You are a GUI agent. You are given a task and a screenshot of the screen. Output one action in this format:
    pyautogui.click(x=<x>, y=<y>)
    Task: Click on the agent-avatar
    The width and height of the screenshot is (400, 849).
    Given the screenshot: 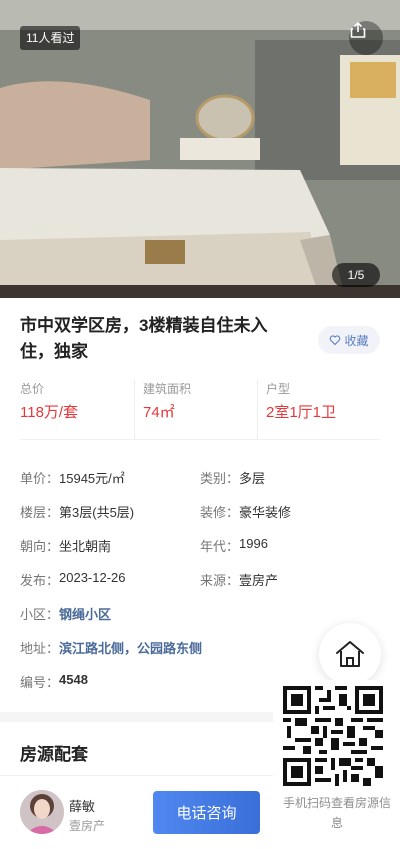 What is the action you would take?
    pyautogui.click(x=42, y=812)
    